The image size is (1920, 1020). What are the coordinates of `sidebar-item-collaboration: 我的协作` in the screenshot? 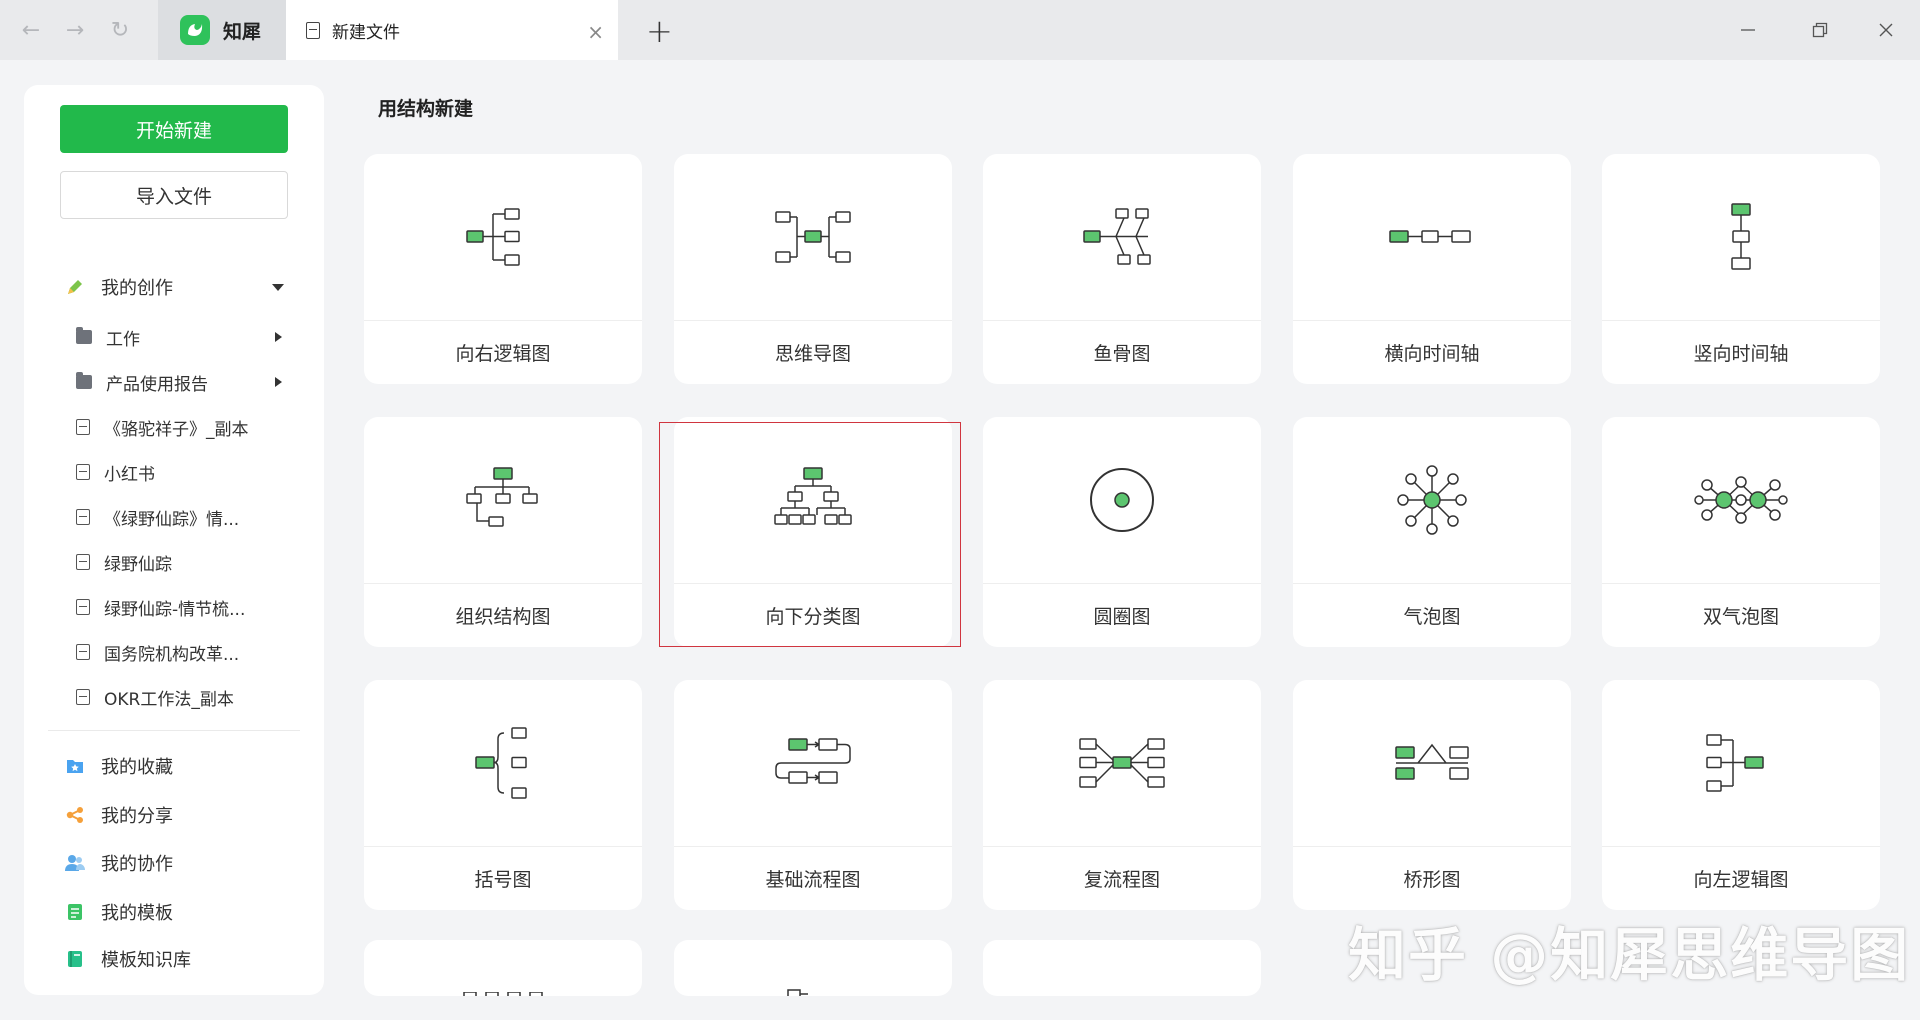 It's located at (174, 863).